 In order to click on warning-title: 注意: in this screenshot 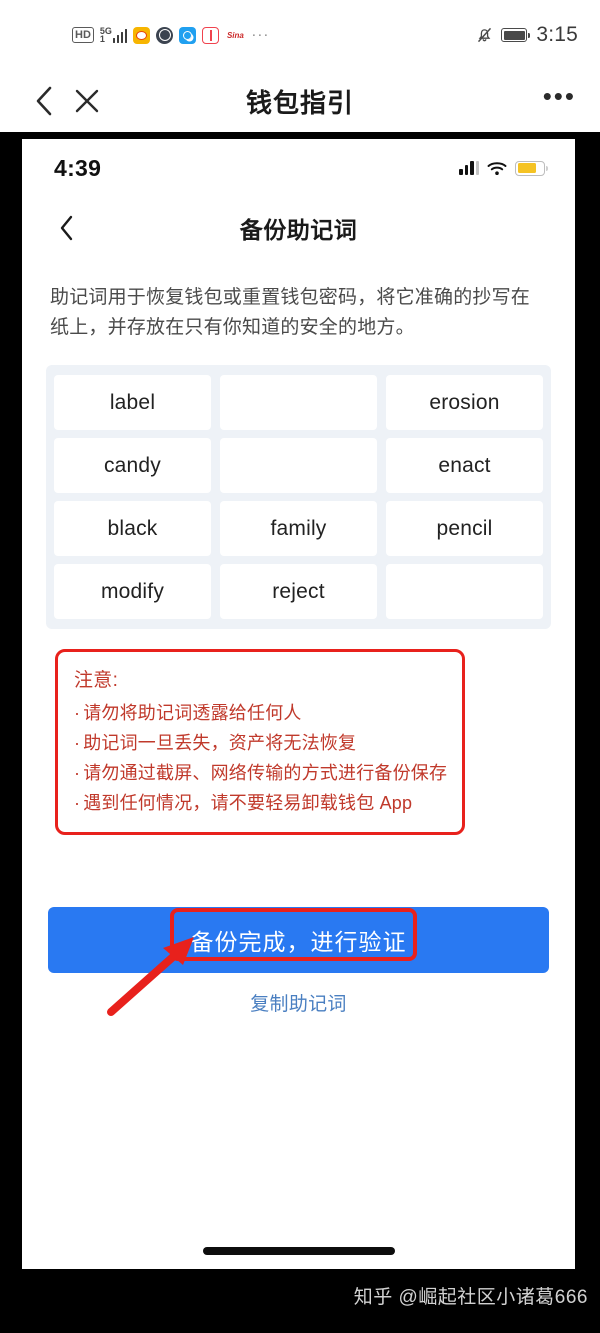, I will do `click(96, 680)`.